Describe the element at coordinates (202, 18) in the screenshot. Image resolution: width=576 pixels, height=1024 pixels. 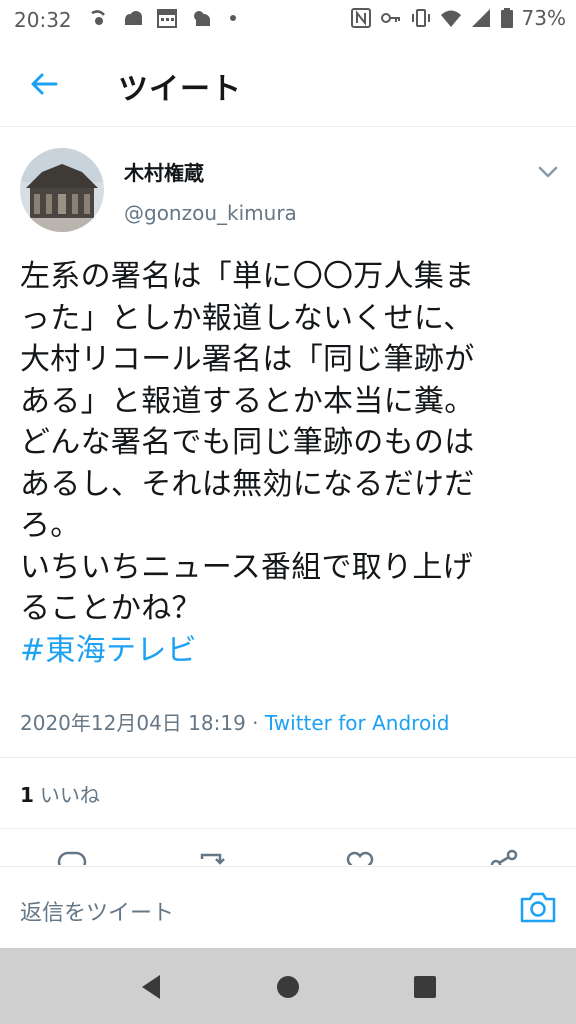
I see `weather-icon` at that location.